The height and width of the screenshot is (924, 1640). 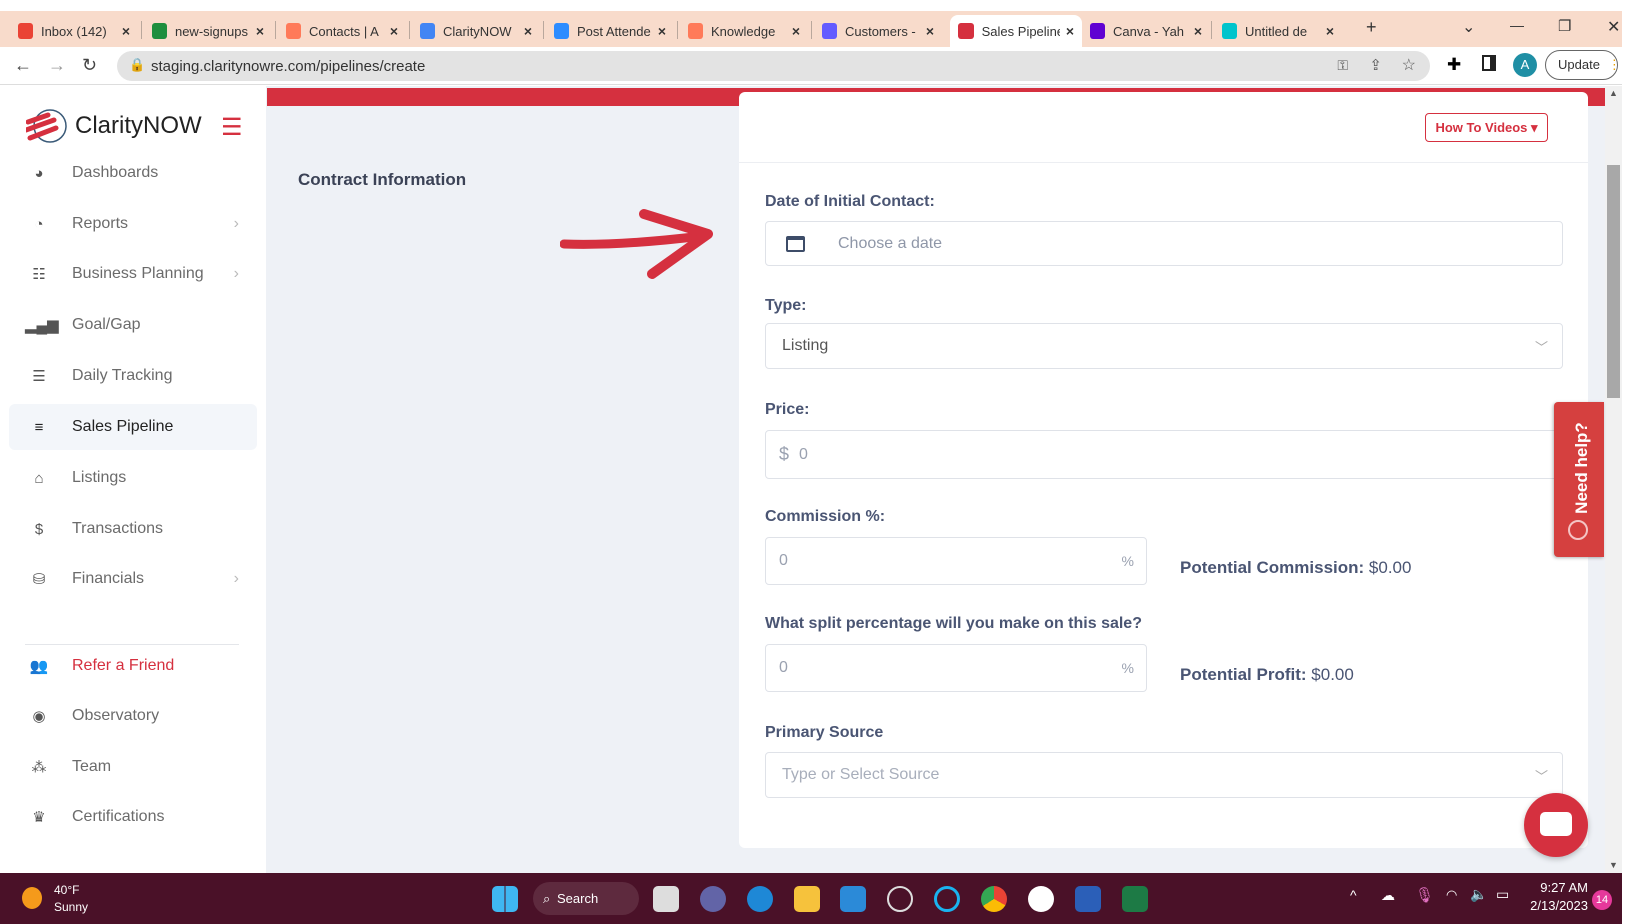 What do you see at coordinates (39, 716) in the screenshot?
I see `eye-icon: ◉` at bounding box center [39, 716].